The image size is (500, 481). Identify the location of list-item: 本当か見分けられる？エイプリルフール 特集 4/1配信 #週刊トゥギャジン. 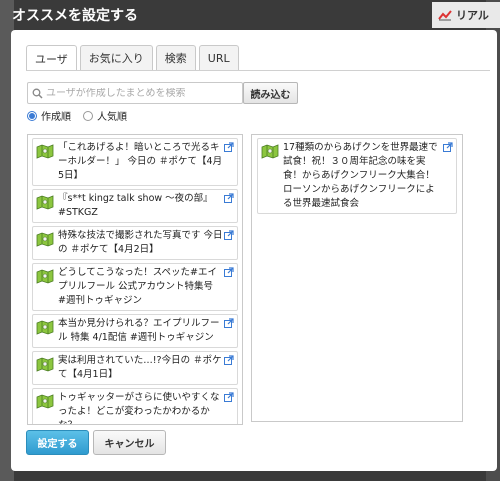
(135, 331).